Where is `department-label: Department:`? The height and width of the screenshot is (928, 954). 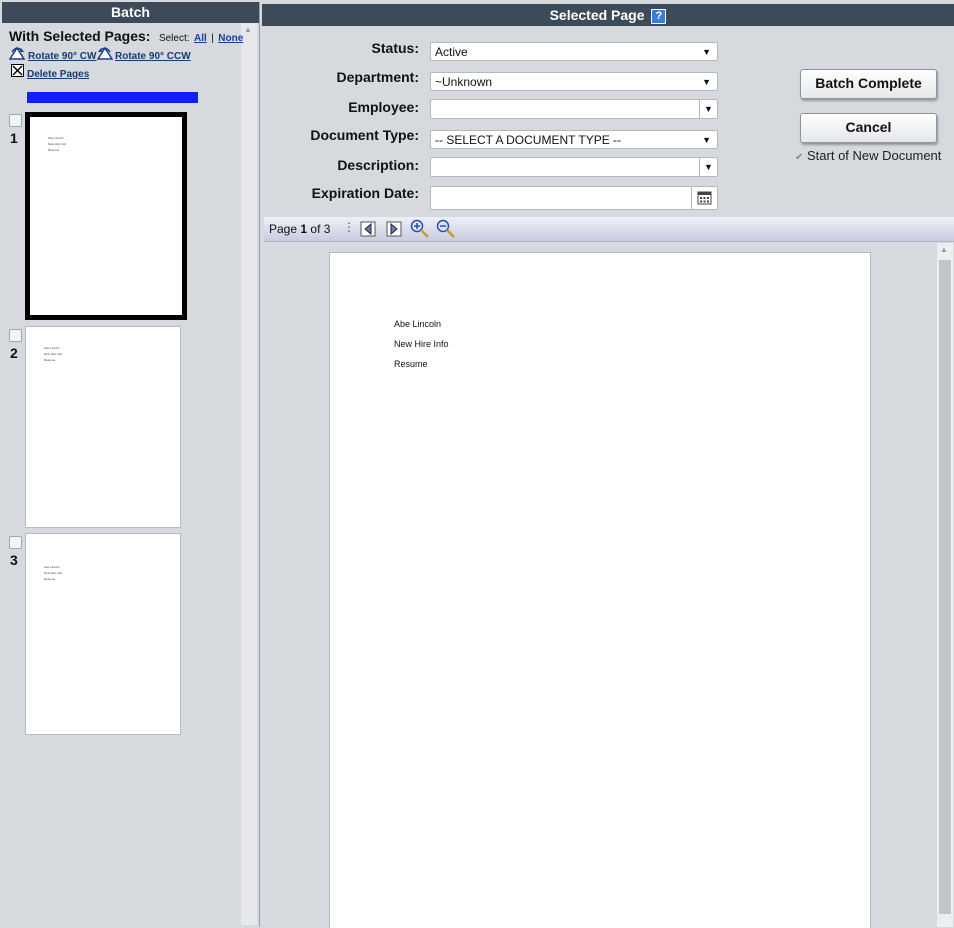
department-label: Department: is located at coordinates (377, 77).